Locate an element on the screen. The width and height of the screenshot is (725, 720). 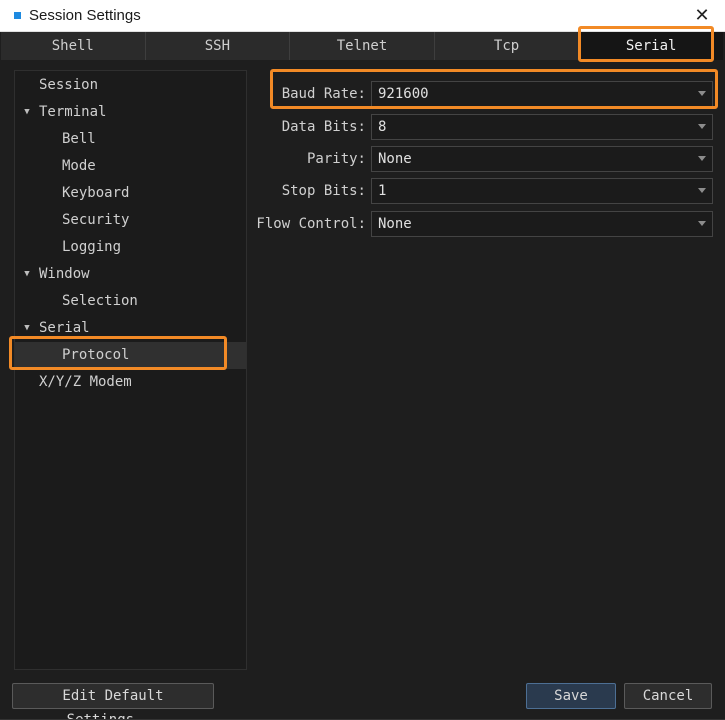
baud-rate-label: Baud Rate: is located at coordinates (323, 94).